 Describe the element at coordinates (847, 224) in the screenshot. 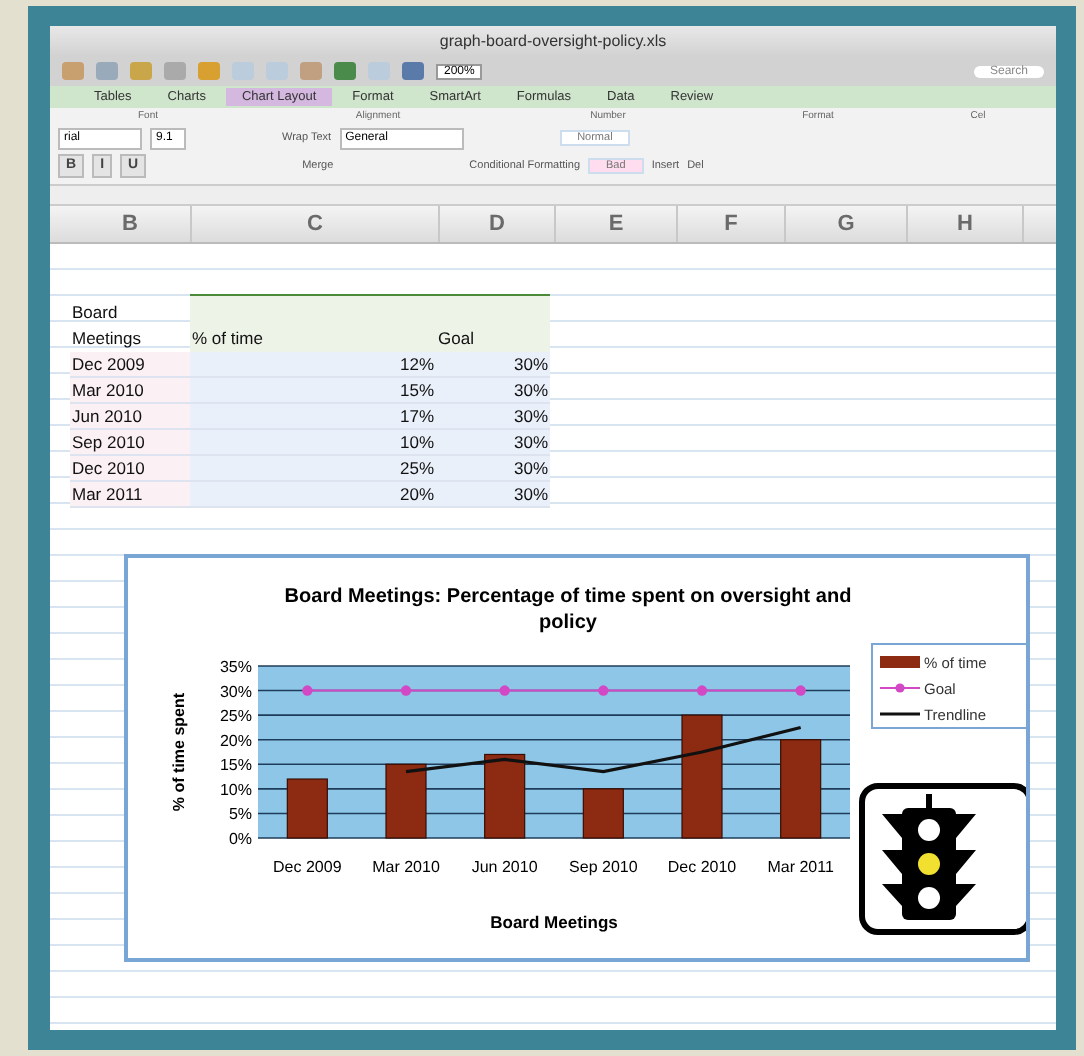

I see `column-header: G` at that location.